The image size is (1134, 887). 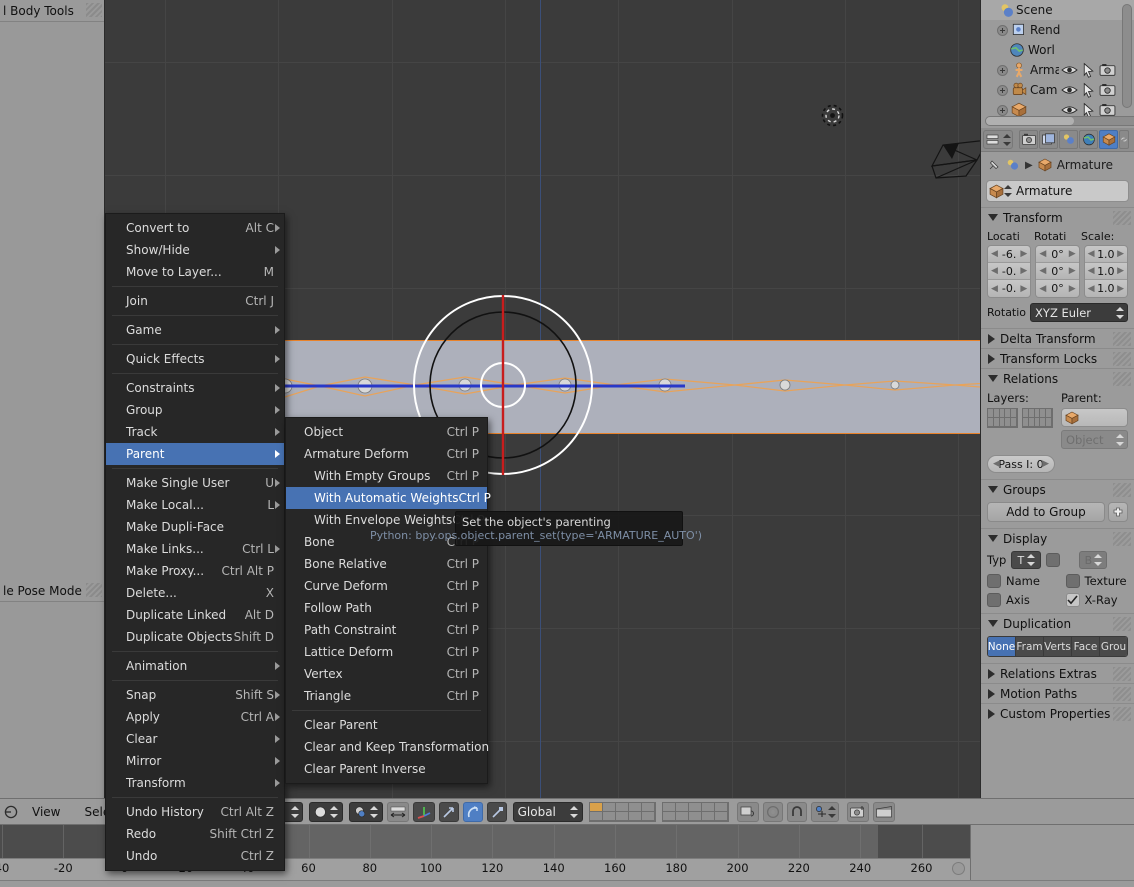 I want to click on panel-header-display: Display, so click(x=1057, y=538).